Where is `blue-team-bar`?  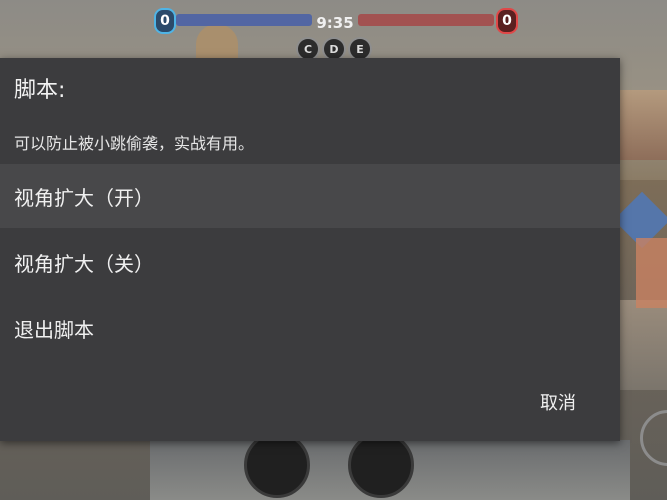 blue-team-bar is located at coordinates (244, 20).